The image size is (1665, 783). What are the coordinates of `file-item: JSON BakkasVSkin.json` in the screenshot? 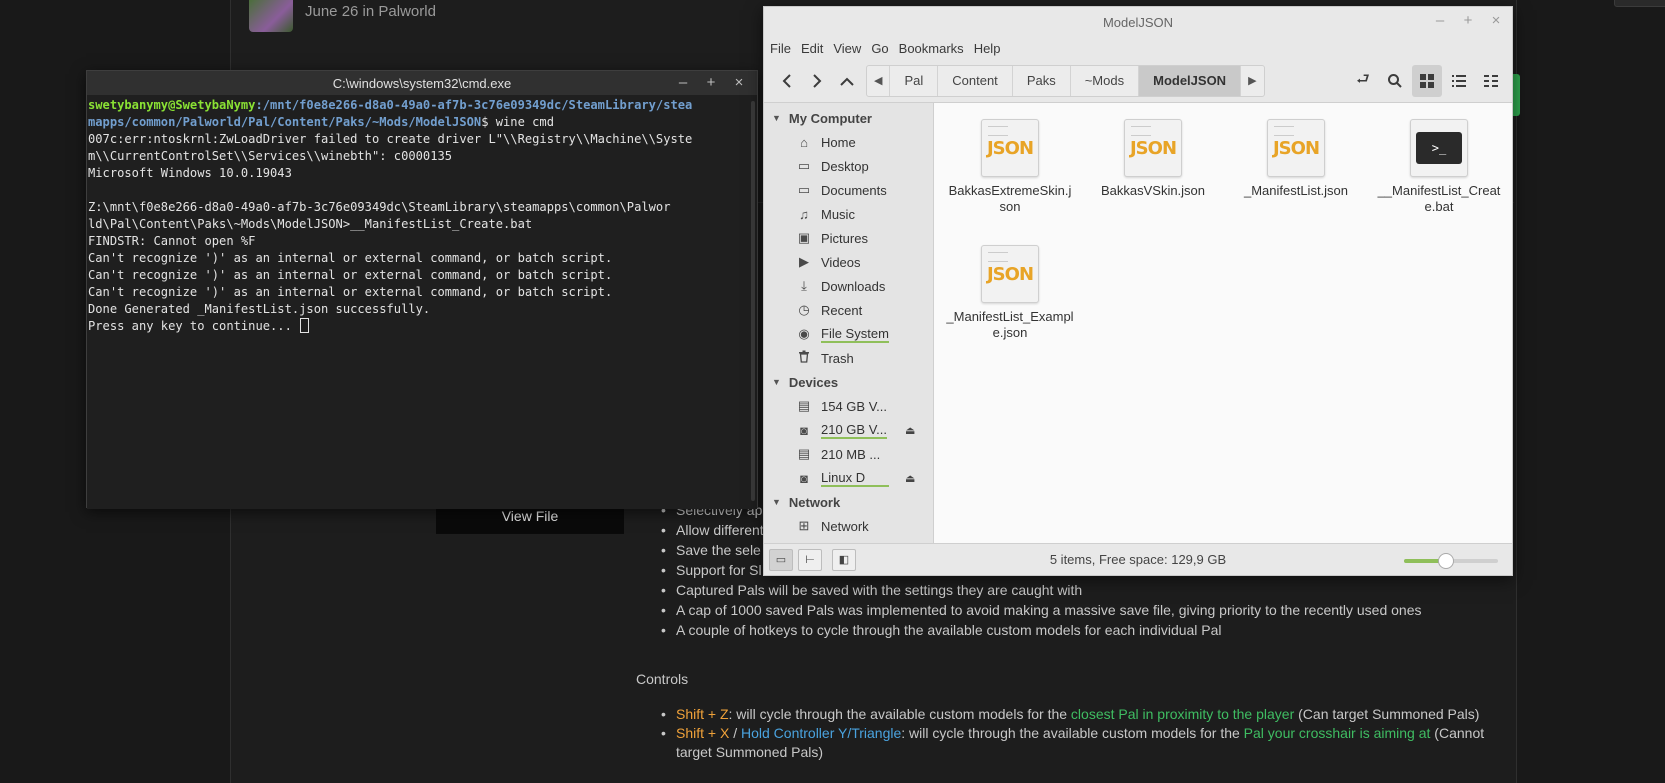 It's located at (1153, 159).